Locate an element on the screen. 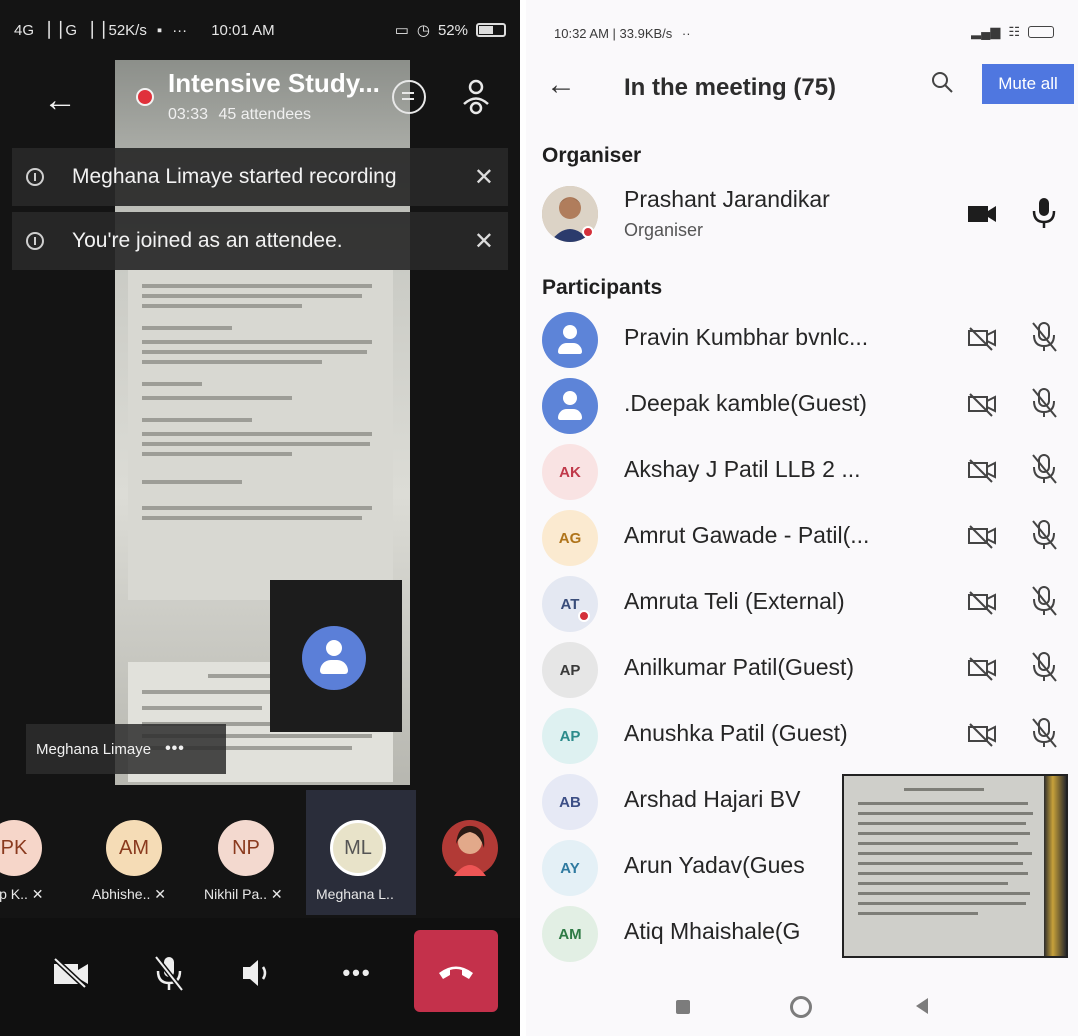  speaker-name: Meghana Limaye is located at coordinates (94, 749).